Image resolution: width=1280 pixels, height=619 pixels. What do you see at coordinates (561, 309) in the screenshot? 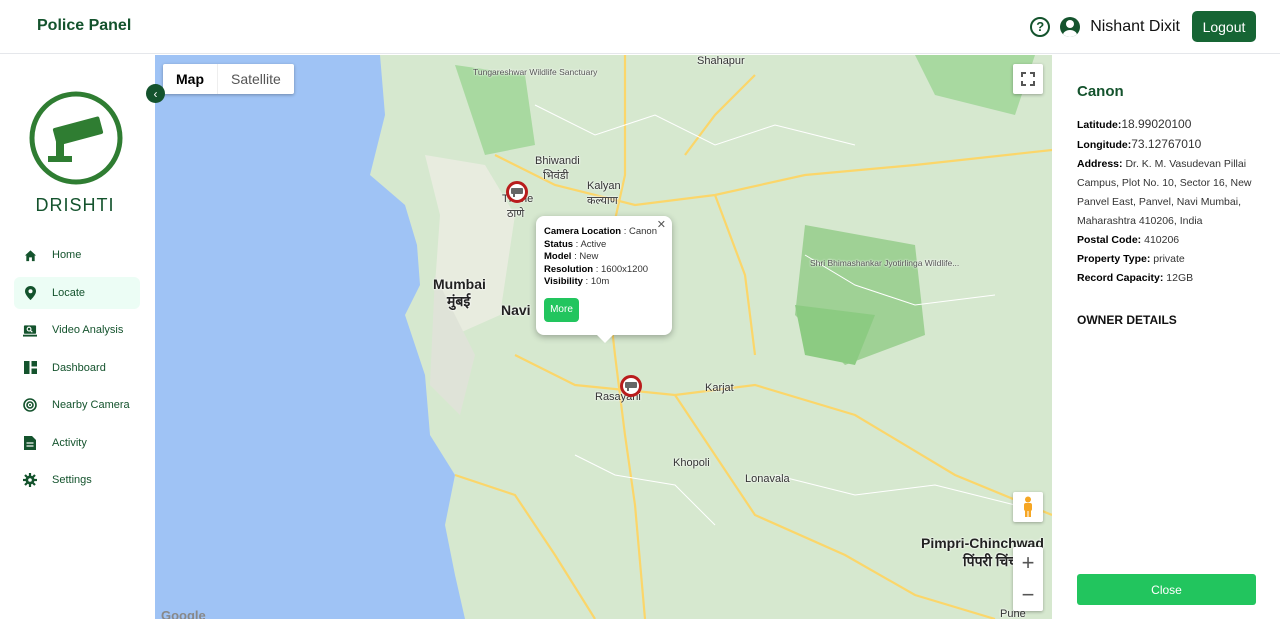
I see `more-button: More` at bounding box center [561, 309].